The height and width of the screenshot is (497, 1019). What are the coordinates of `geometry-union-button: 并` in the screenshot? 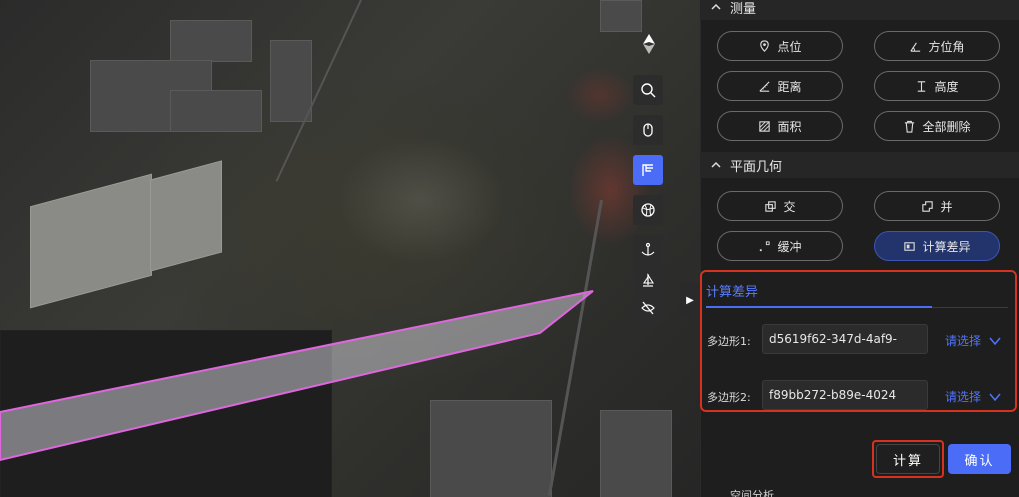 It's located at (937, 206).